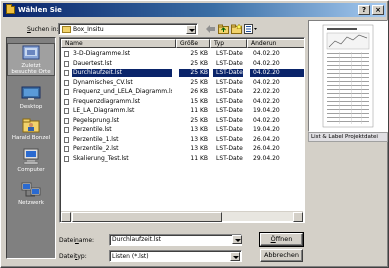 The width and height of the screenshot is (389, 268). What do you see at coordinates (66, 217) in the screenshot?
I see `scroll-left-button` at bounding box center [66, 217].